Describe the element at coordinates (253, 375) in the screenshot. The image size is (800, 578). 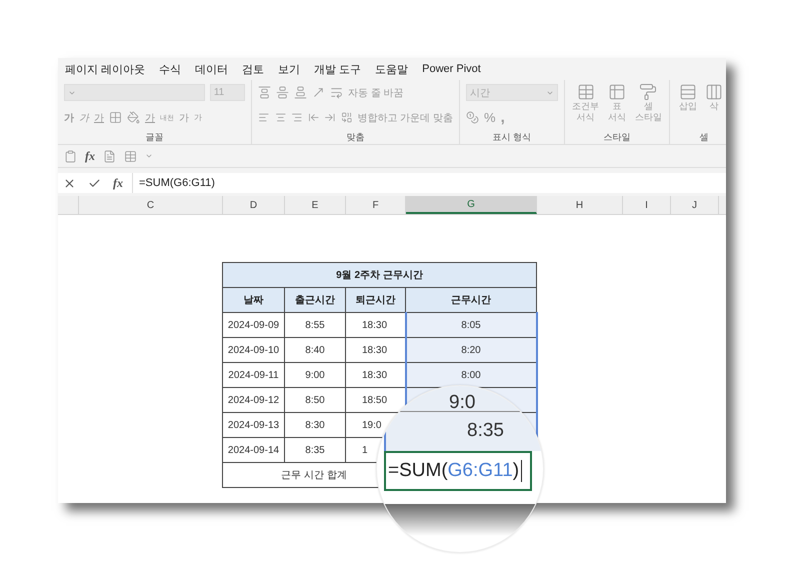
I see `table-cell: 2024-09-11` at that location.